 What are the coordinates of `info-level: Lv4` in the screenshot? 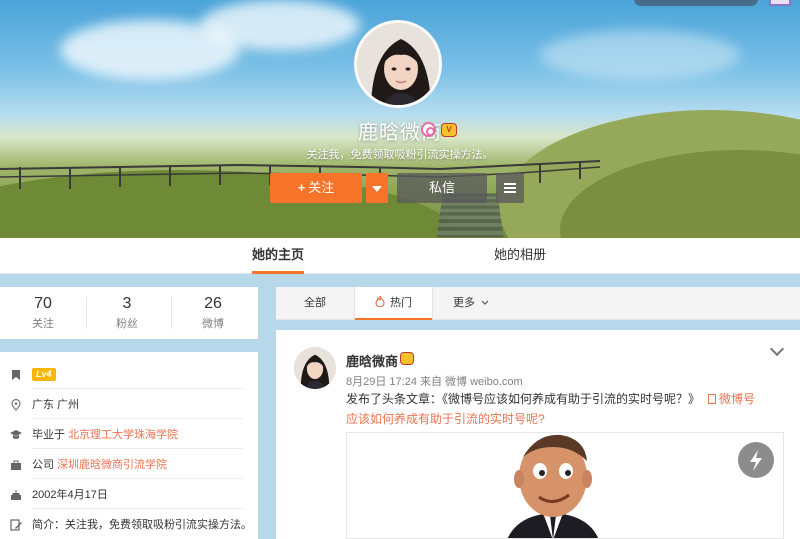 It's located at (129, 375).